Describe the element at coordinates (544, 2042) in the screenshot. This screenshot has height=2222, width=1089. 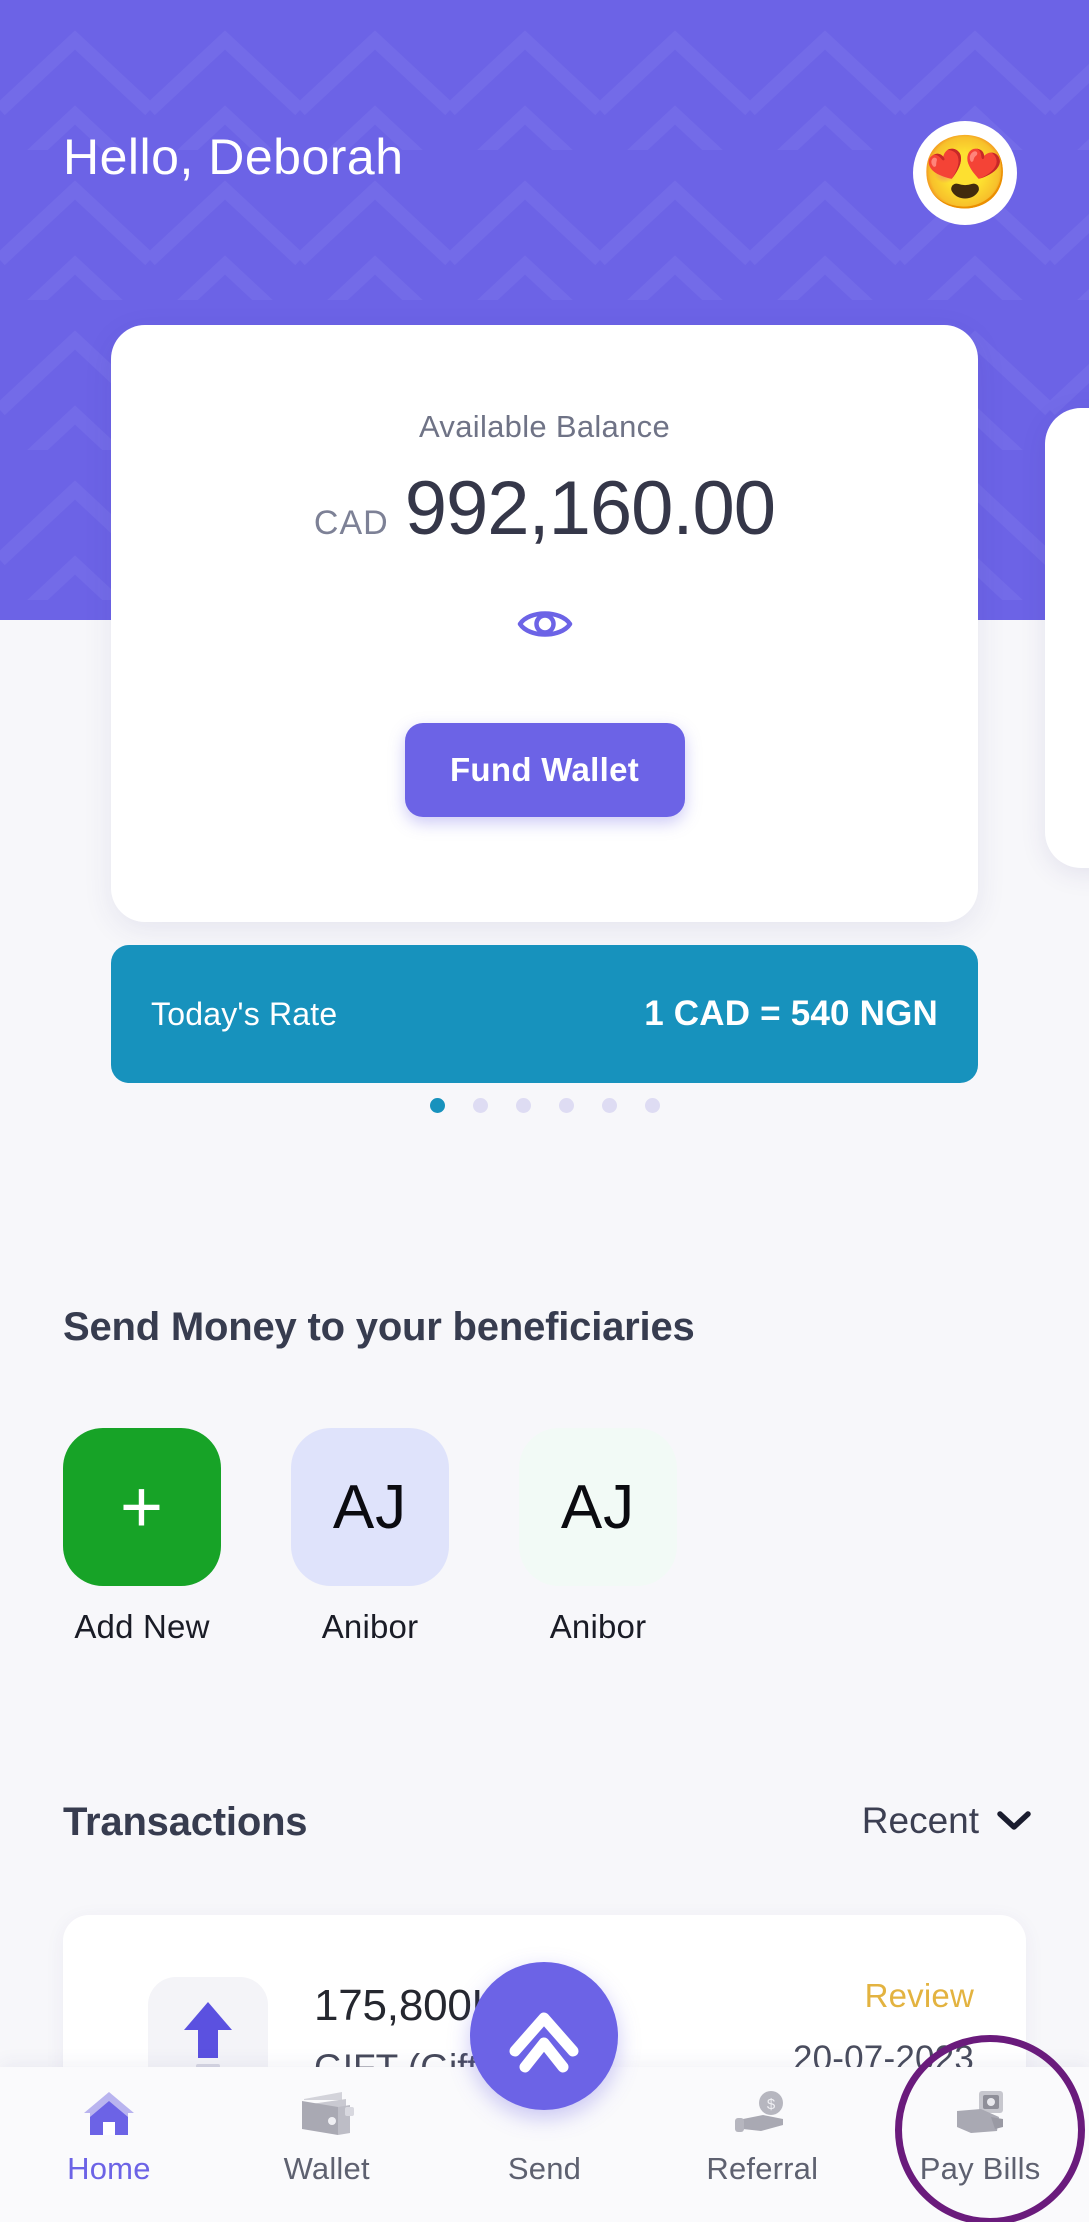
I see `send-chevron-icon` at that location.